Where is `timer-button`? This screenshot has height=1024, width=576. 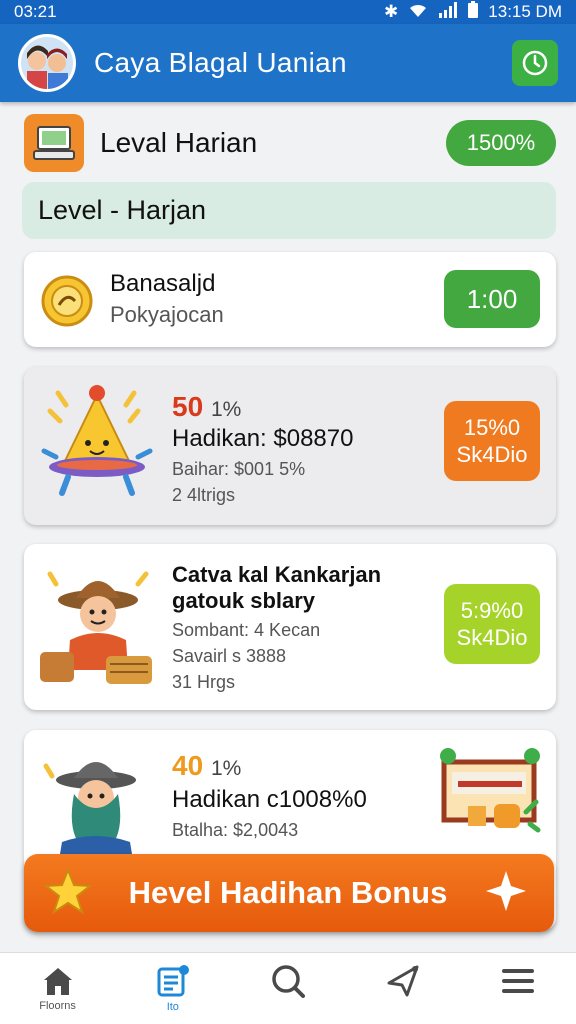 timer-button is located at coordinates (535, 63).